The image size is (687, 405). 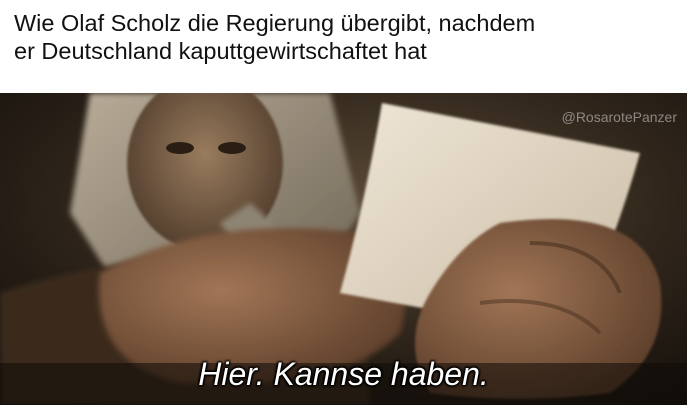 I want to click on subtitle-text: Hier. Kannse haben., so click(x=343, y=374).